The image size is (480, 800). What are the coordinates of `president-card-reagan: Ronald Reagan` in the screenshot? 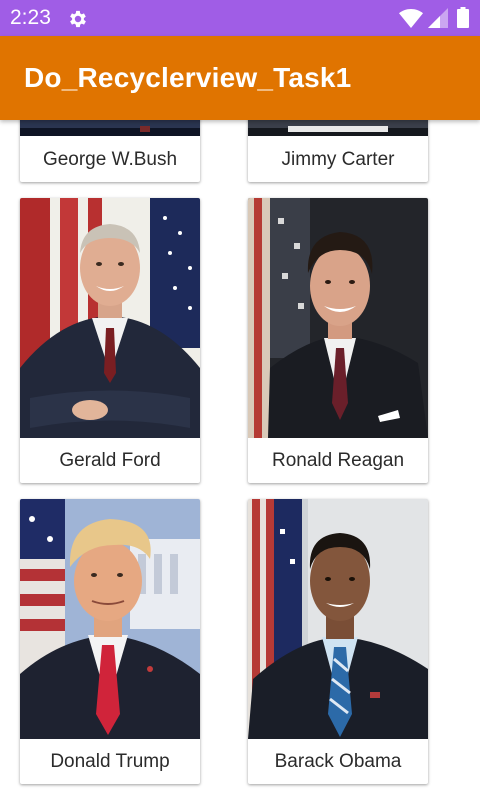 It's located at (338, 340).